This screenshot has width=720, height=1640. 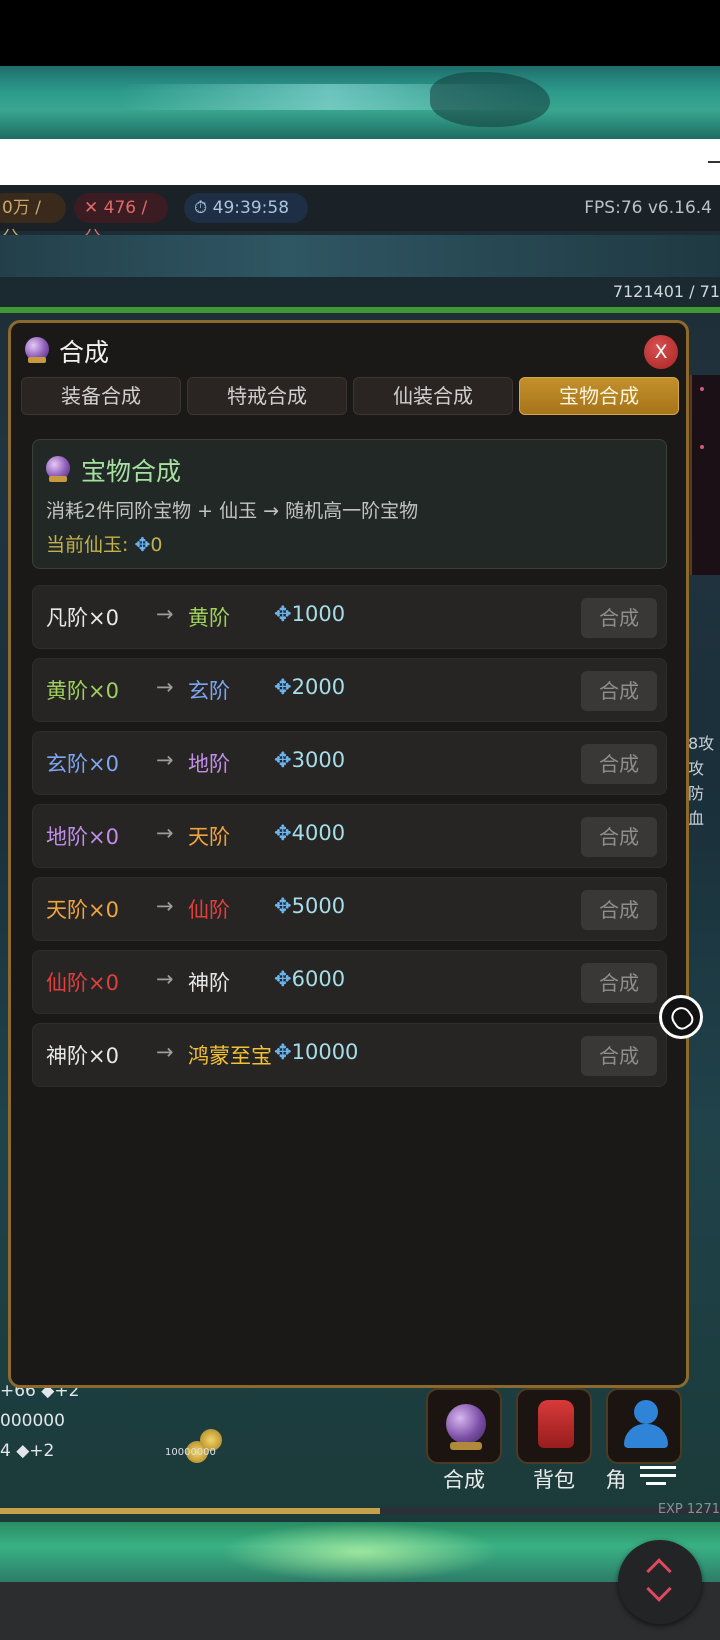 I want to click on recipe-row: 神阶×0 → 鸿蒙至宝 ✥10000 合成, so click(x=349, y=1055).